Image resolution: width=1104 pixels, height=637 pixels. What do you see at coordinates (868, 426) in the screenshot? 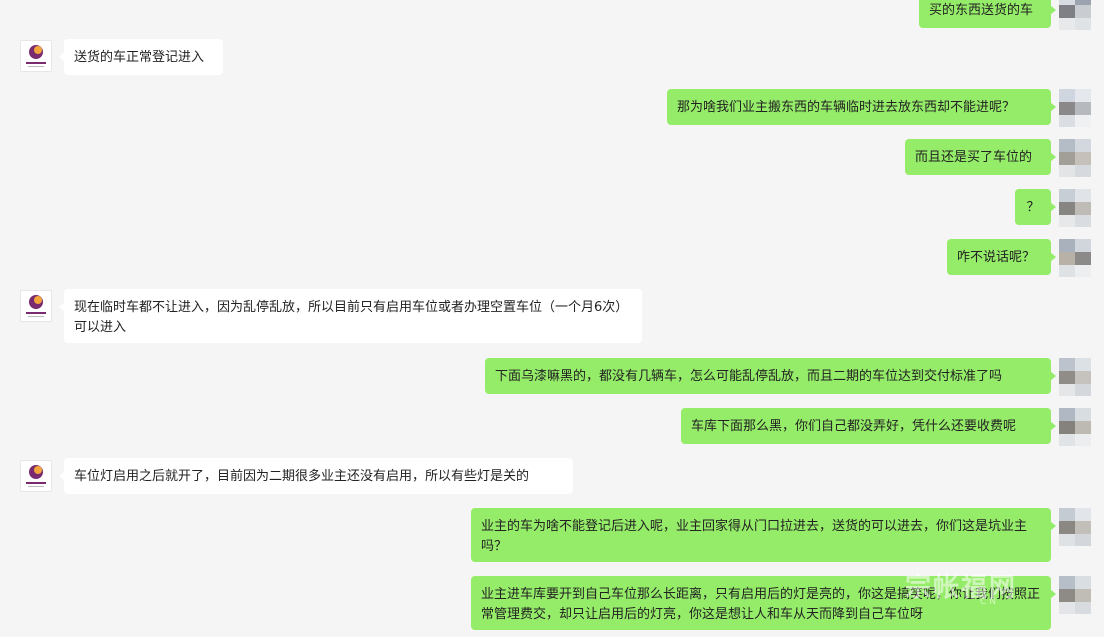
I see `outgoing-message-bubble: 车库下面那么黑，你们自己都没弄好，凭什么还要收费呢` at bounding box center [868, 426].